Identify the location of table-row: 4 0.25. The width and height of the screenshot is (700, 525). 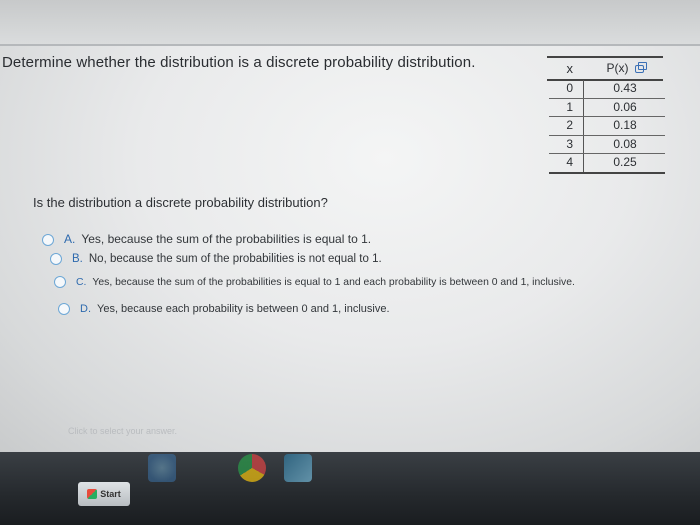
(598, 164).